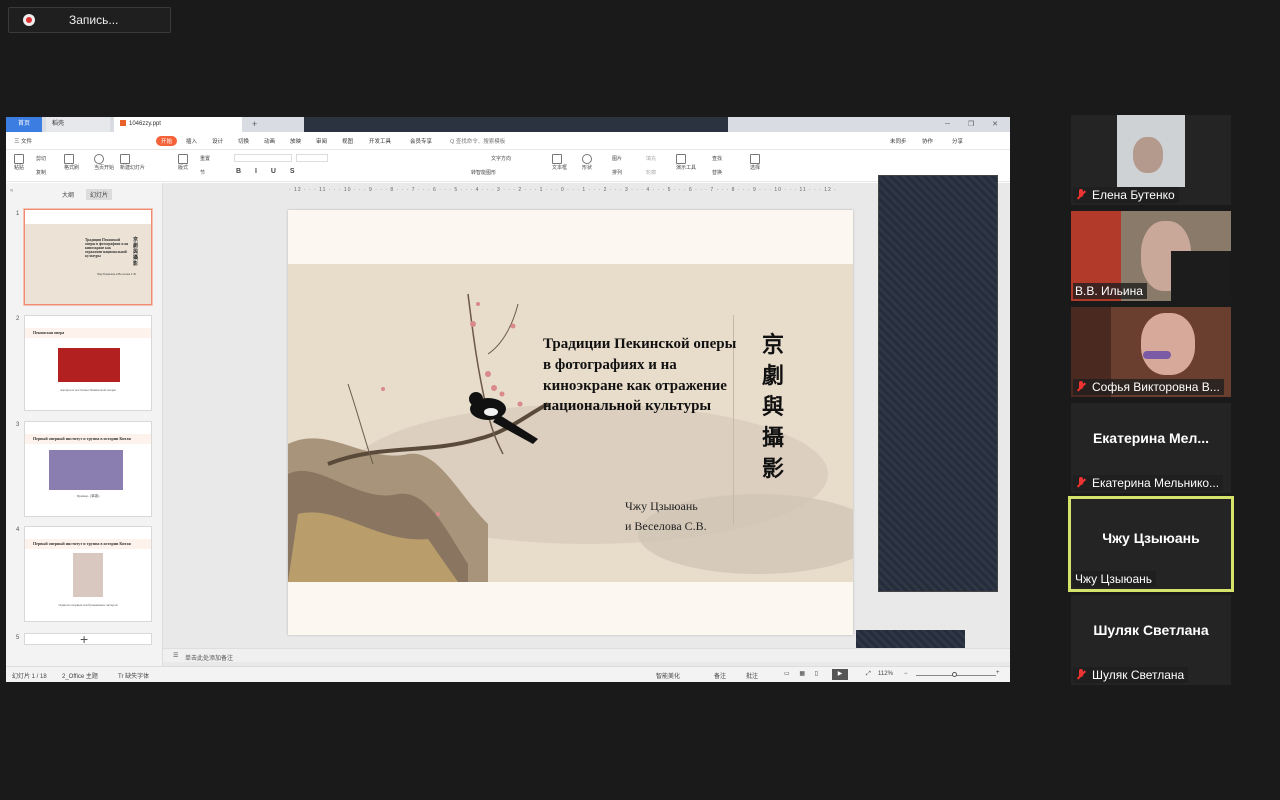  Describe the element at coordinates (18, 214) in the screenshot. I see `slide-number: 1` at that location.